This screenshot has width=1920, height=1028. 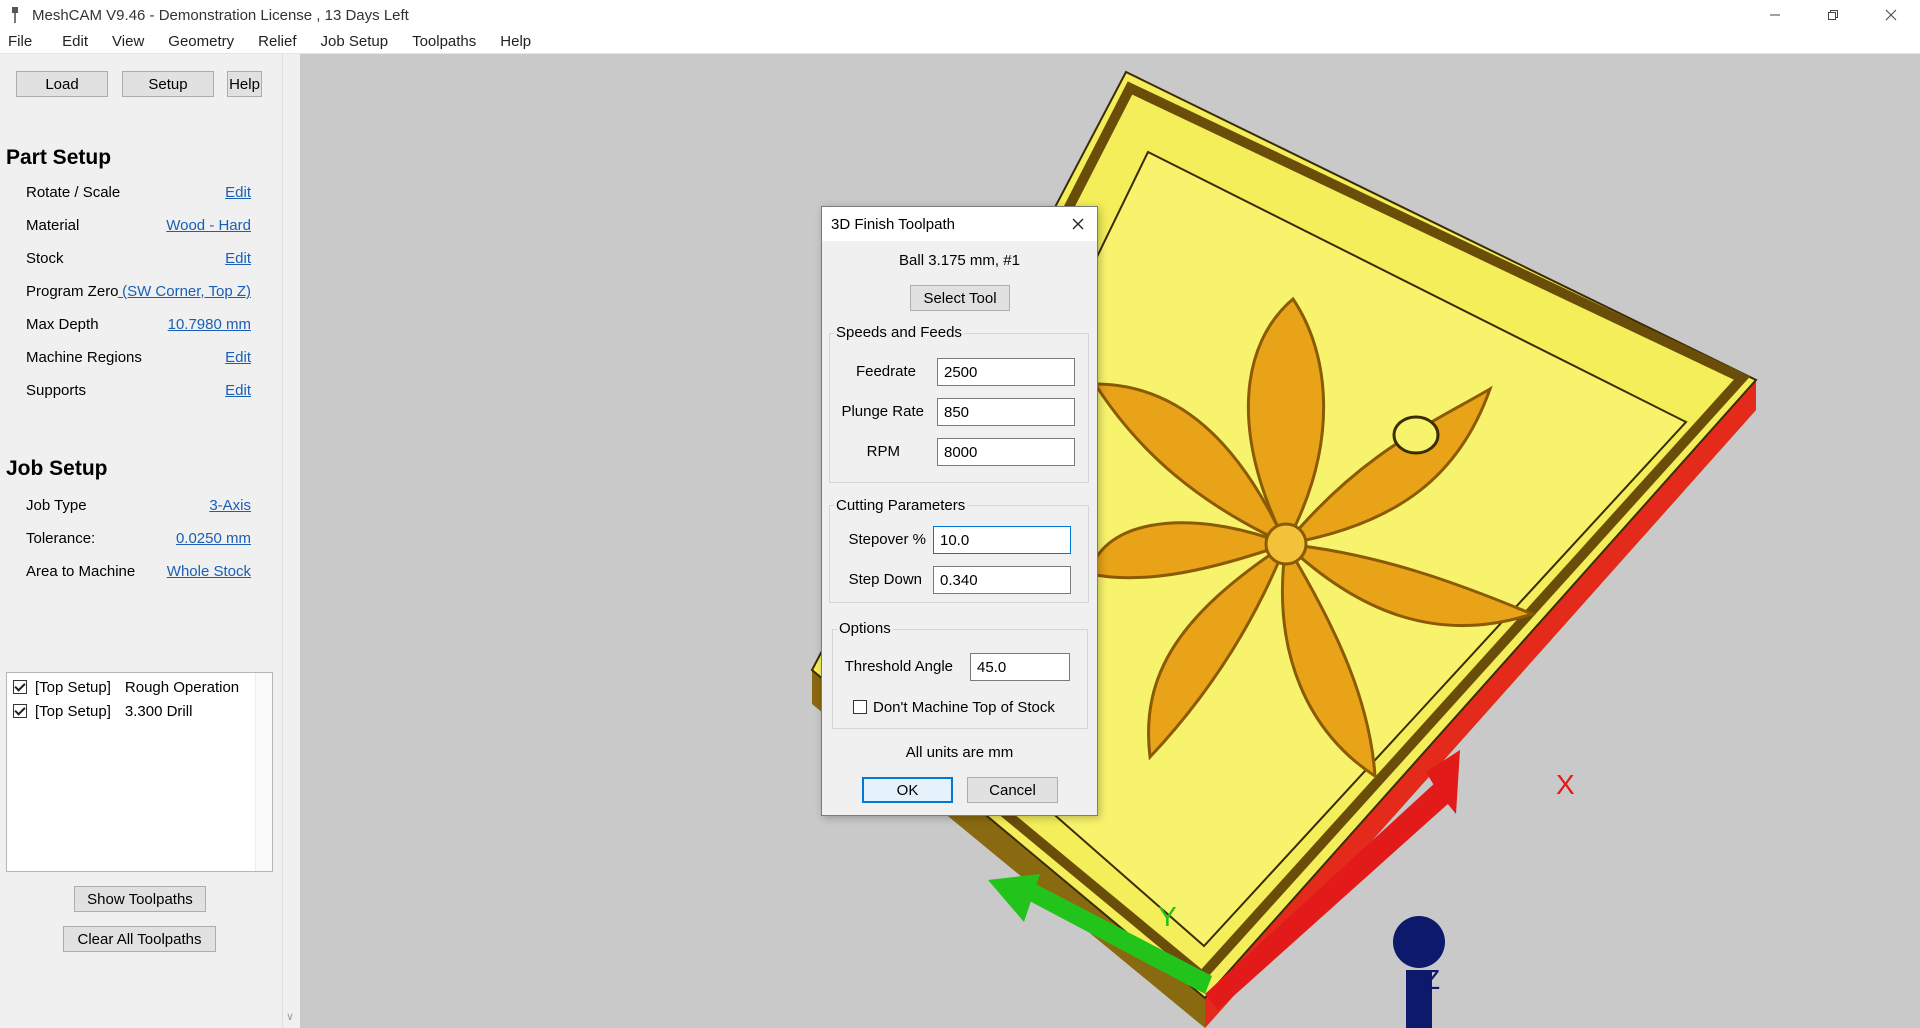 What do you see at coordinates (209, 324) in the screenshot?
I see `max-depth-link: 10.7980 mm` at bounding box center [209, 324].